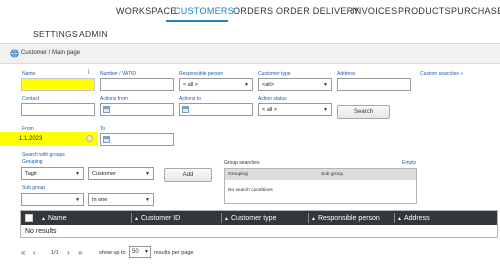 This screenshot has height=264, width=500. Describe the element at coordinates (332, 174) in the screenshot. I see `column-header: Sub group` at that location.